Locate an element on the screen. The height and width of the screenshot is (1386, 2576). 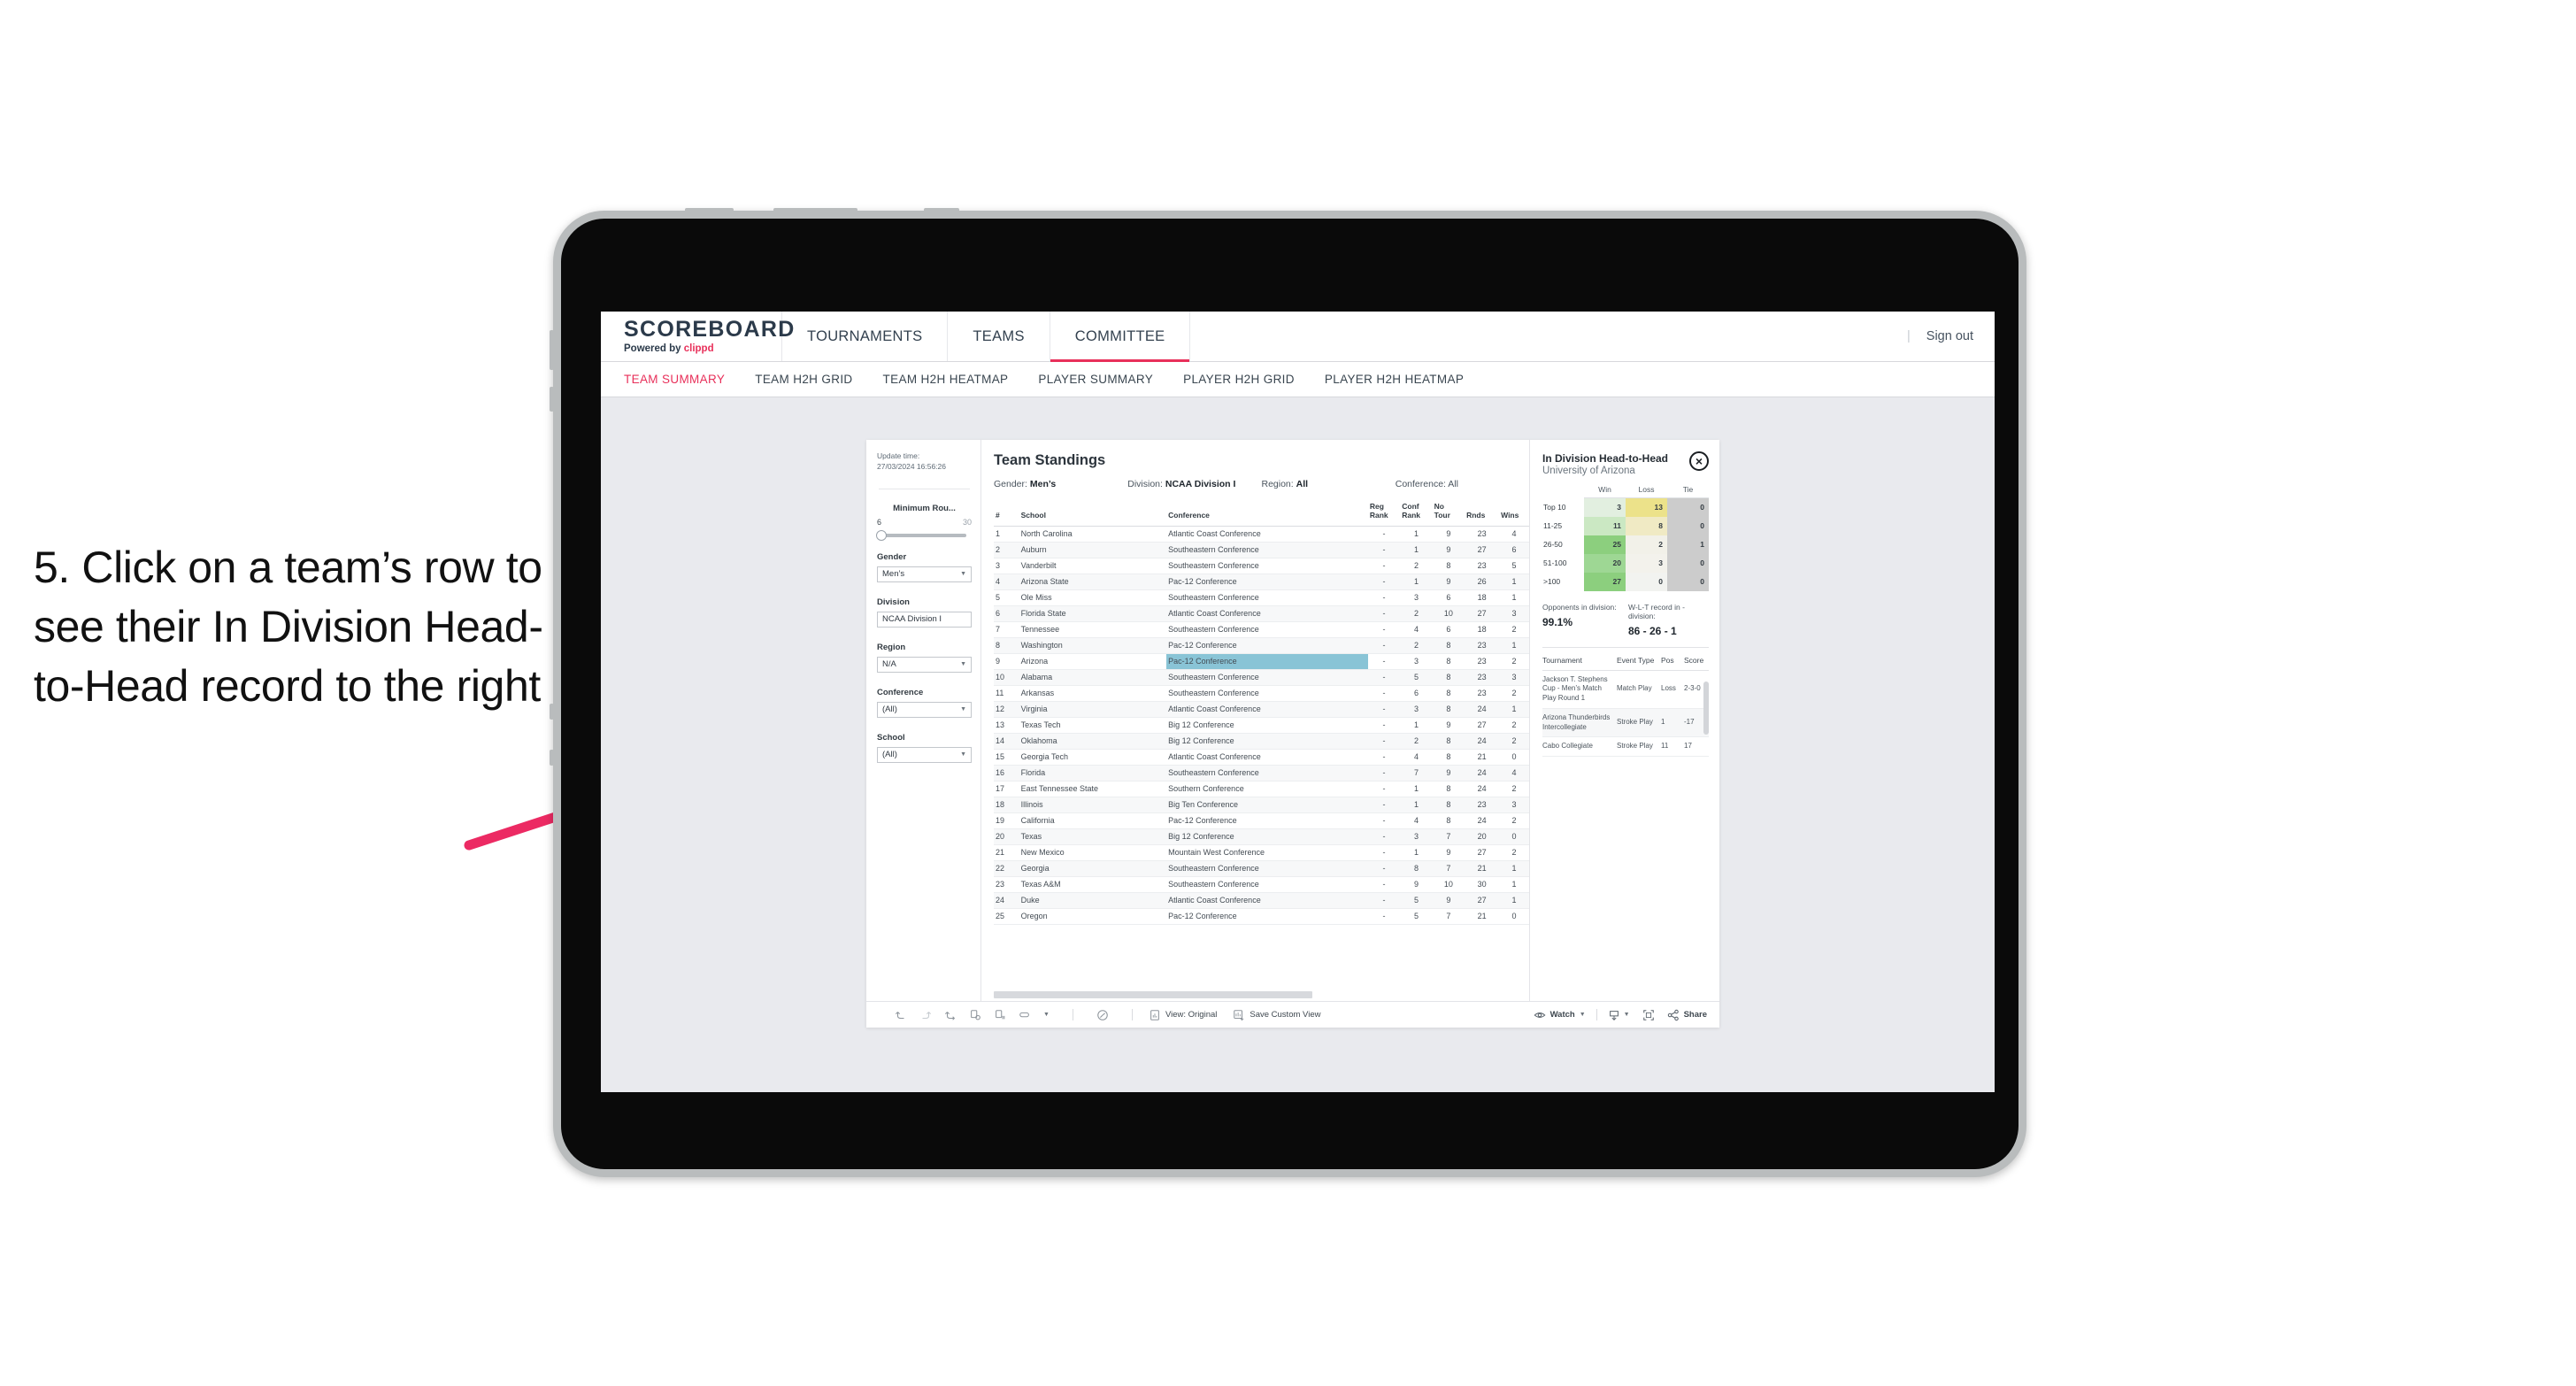
school-cell: Texas is located at coordinates (1093, 836).